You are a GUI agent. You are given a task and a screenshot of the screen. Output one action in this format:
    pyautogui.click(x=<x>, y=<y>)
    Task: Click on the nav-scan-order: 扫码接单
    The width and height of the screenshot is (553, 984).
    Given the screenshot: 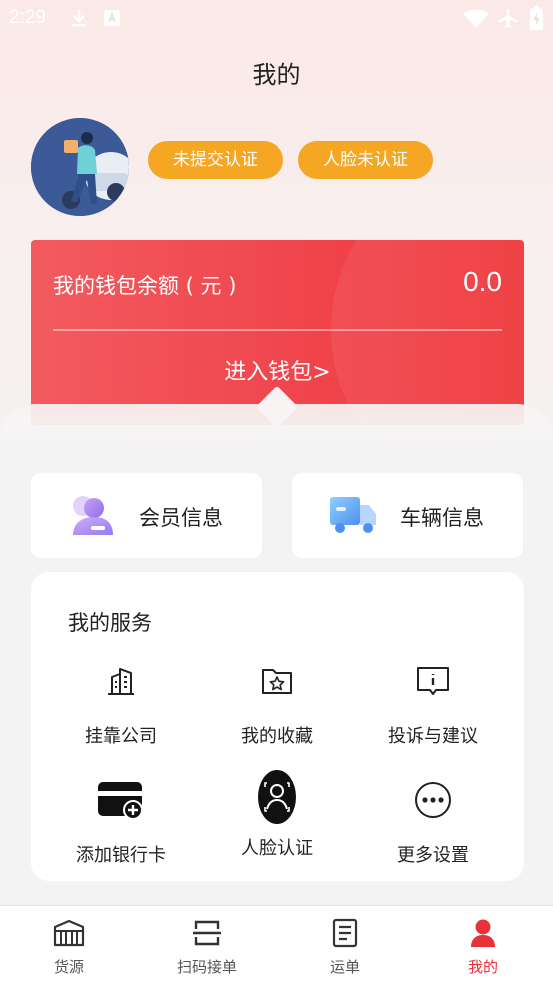 What is the action you would take?
    pyautogui.click(x=207, y=946)
    